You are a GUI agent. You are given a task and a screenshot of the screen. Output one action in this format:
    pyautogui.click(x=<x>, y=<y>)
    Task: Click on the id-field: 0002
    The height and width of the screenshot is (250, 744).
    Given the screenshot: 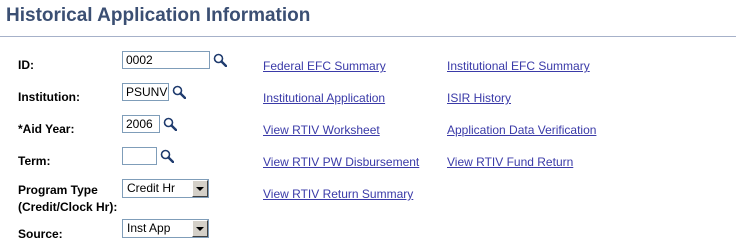 What is the action you would take?
    pyautogui.click(x=166, y=60)
    